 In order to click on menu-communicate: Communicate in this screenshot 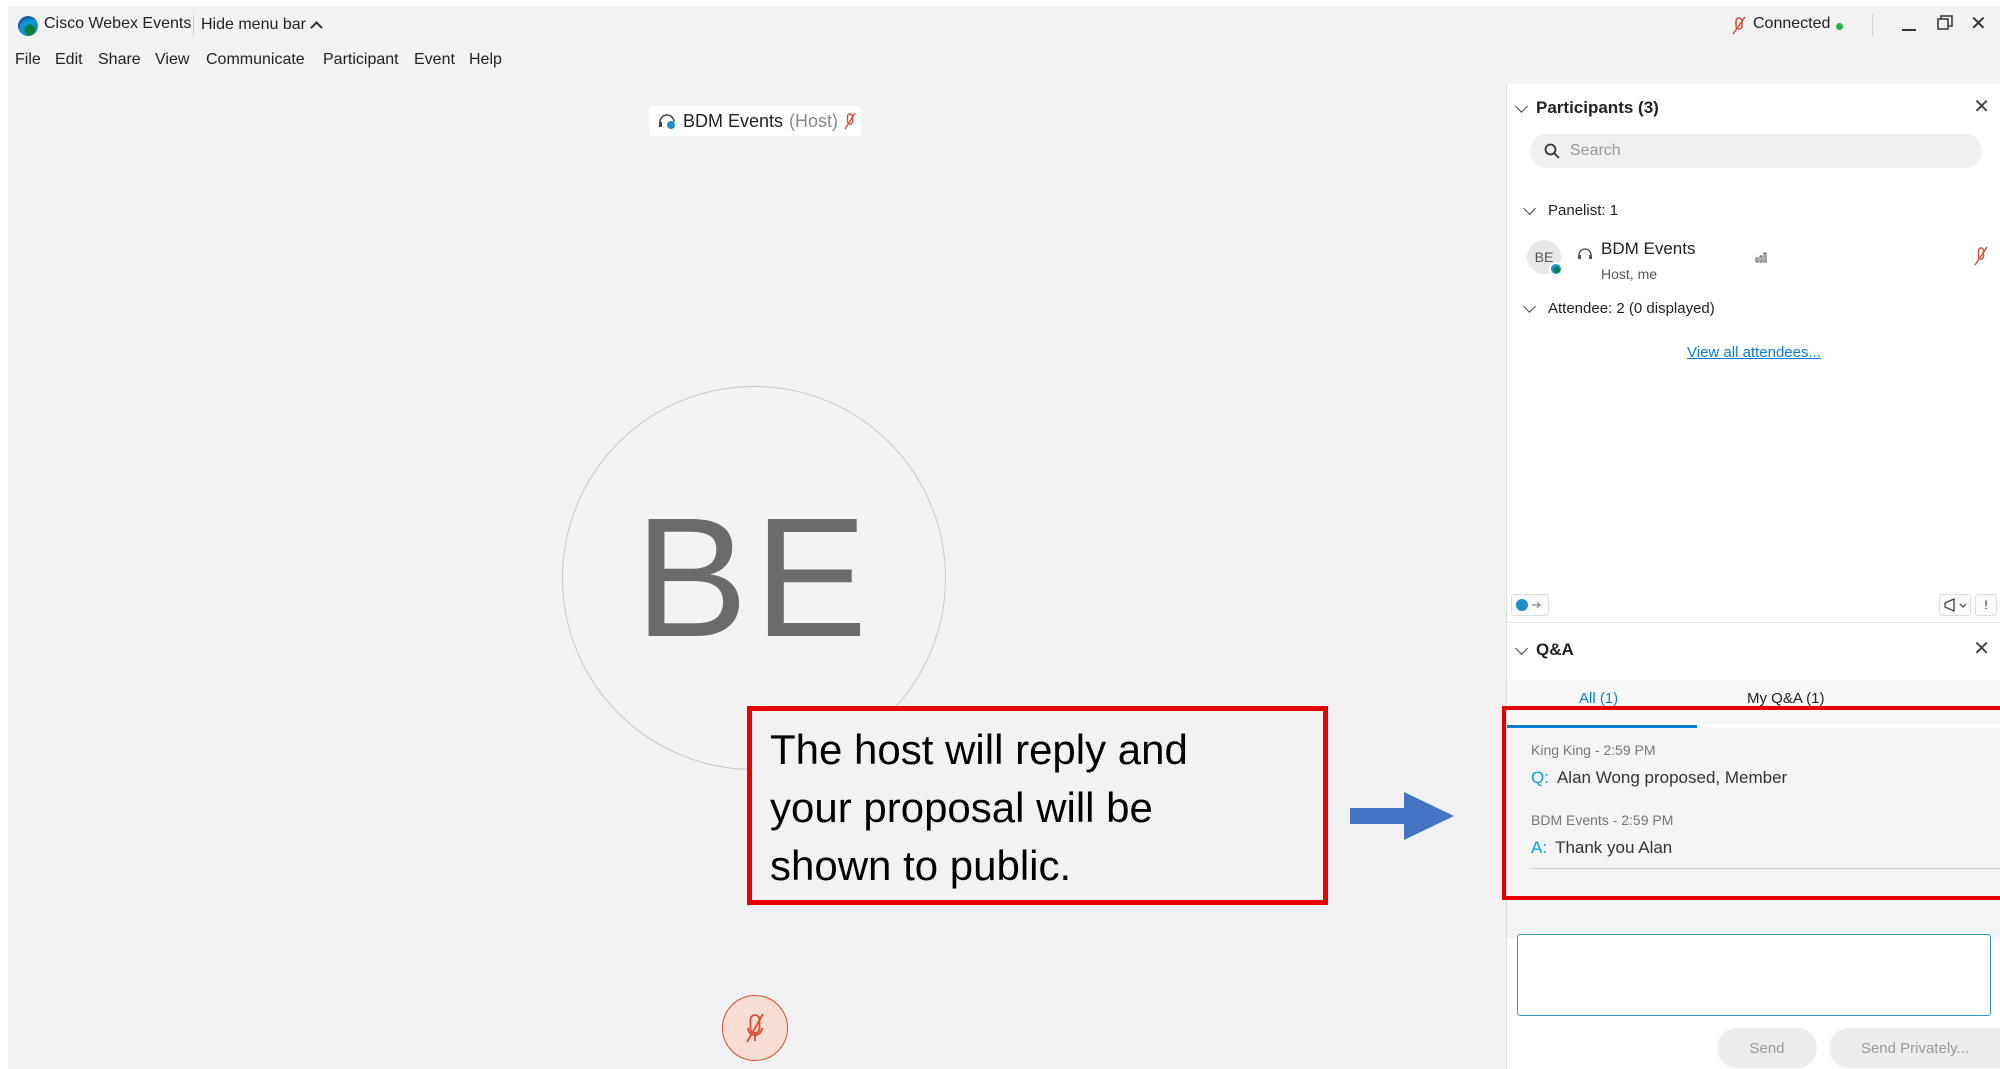, I will do `click(255, 60)`.